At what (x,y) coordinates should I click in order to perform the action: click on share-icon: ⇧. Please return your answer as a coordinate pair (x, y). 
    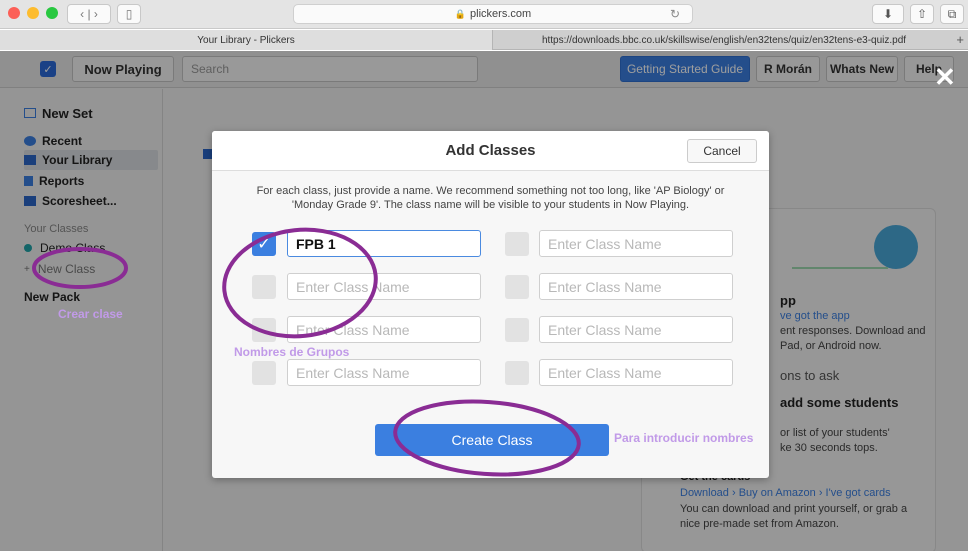
    Looking at the image, I should click on (922, 14).